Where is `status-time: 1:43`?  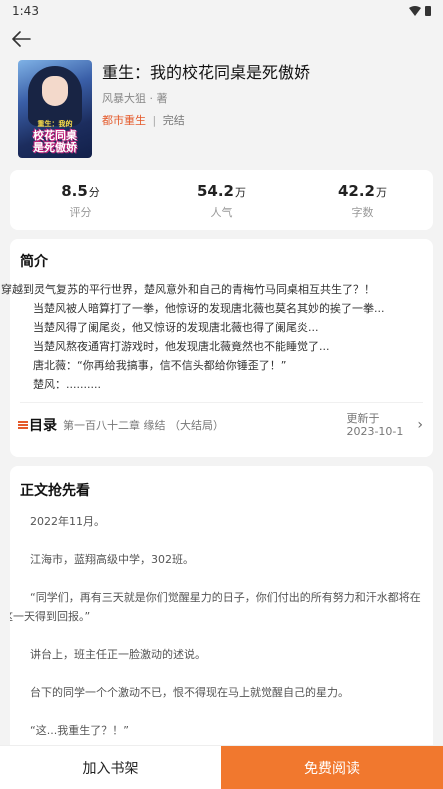
status-time: 1:43 is located at coordinates (25, 11).